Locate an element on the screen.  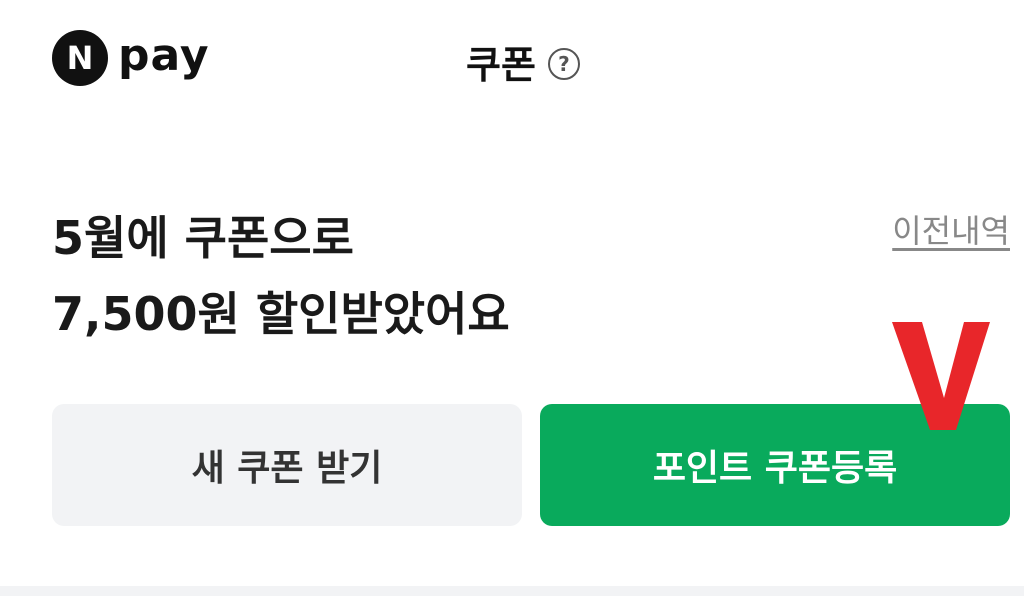
page-header: 쿠폰 ? is located at coordinates (523, 61).